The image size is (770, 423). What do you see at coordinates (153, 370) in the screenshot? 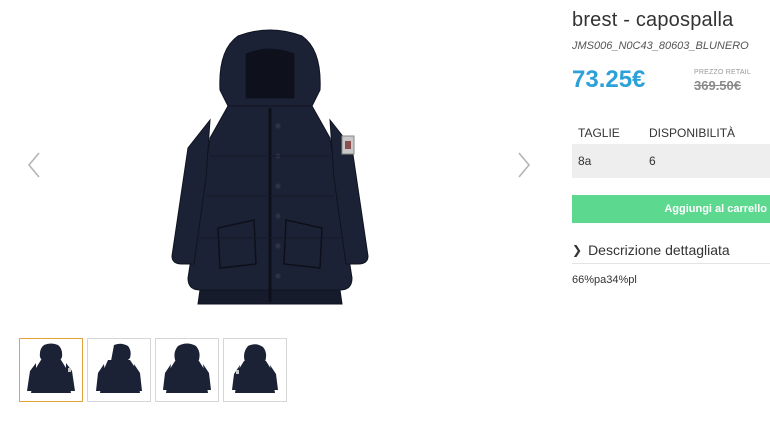
I see `thumbnail-strip` at bounding box center [153, 370].